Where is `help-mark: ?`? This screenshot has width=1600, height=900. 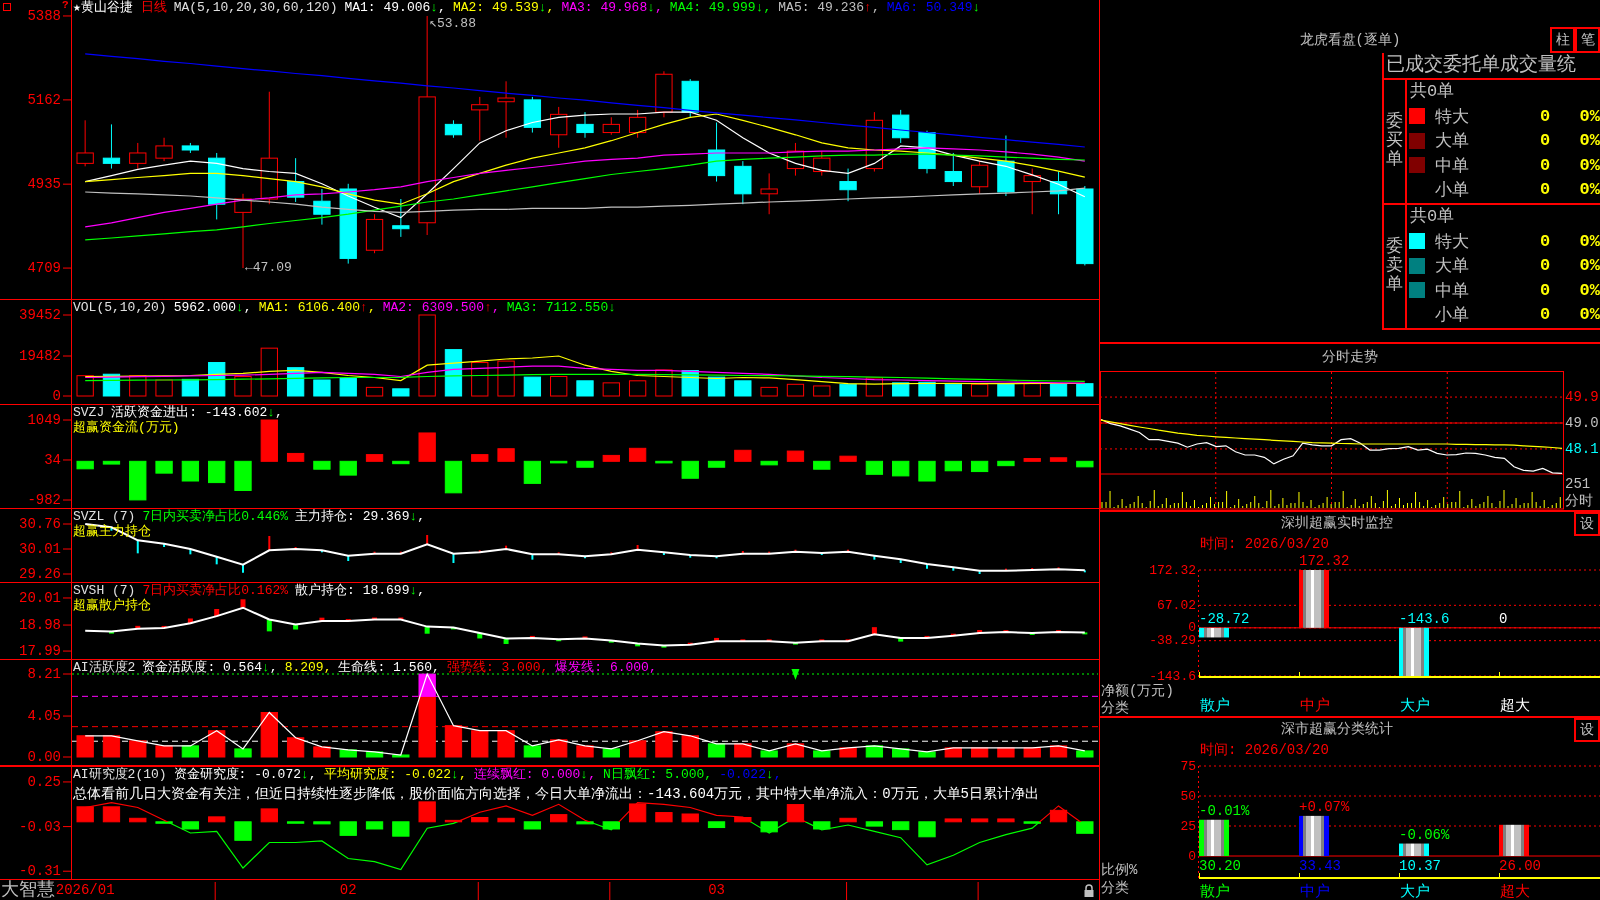
help-mark: ? is located at coordinates (65, 5).